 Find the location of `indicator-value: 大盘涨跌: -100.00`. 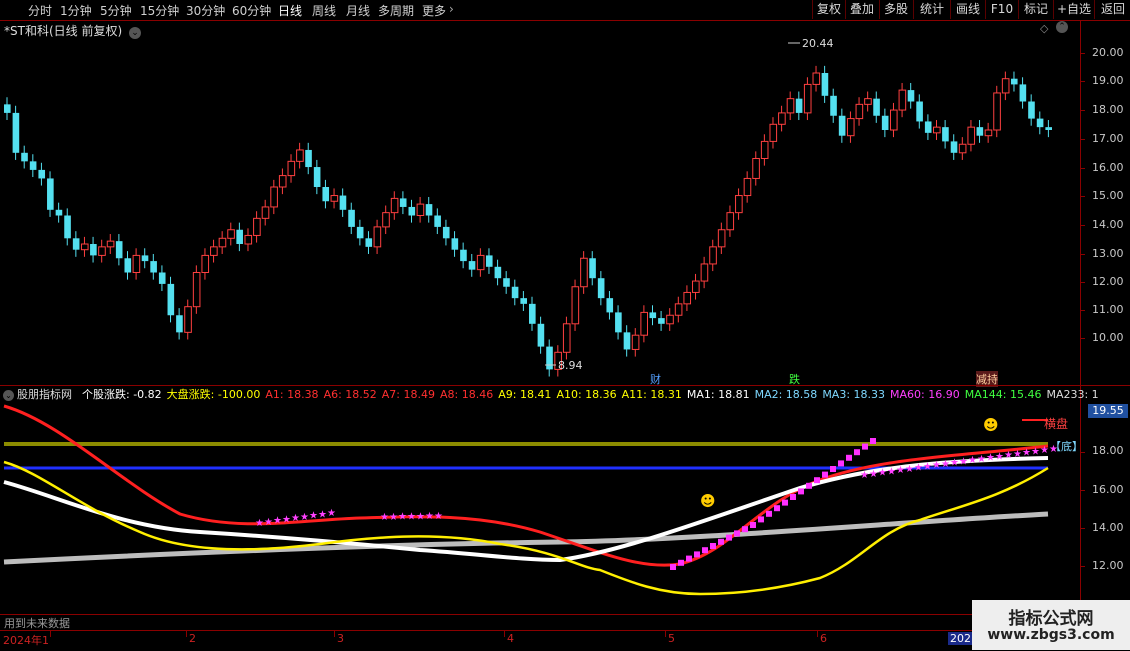

indicator-value: 大盘涨跌: -100.00 is located at coordinates (213, 394).